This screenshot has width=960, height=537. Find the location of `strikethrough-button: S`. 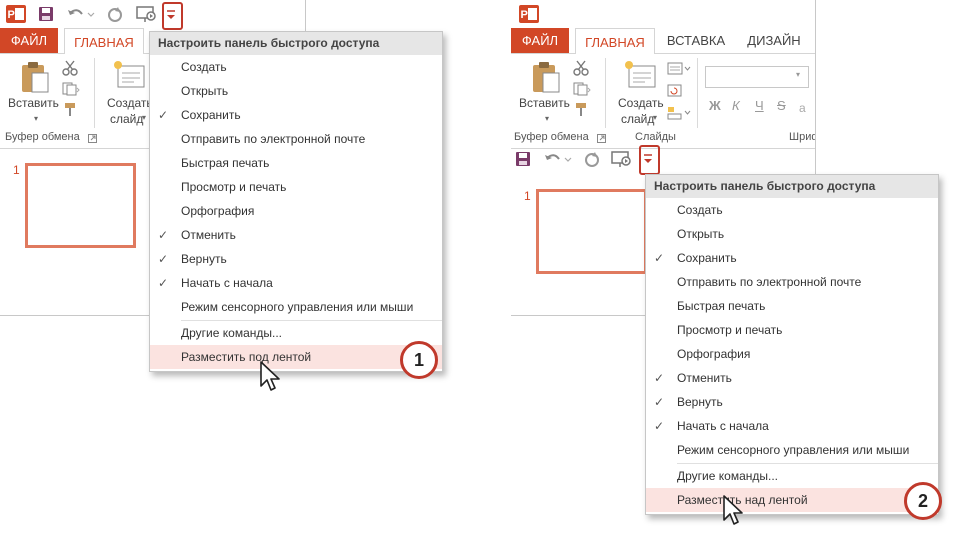

strikethrough-button: S is located at coordinates (781, 105).